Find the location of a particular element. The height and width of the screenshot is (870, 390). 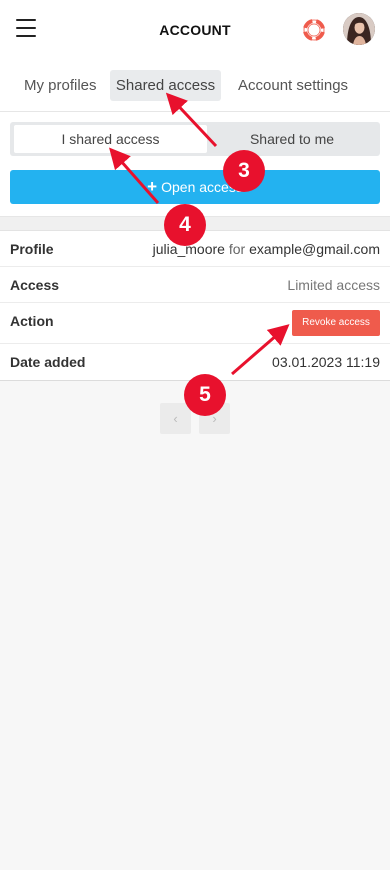

step-badge-3: 3 is located at coordinates (244, 171).